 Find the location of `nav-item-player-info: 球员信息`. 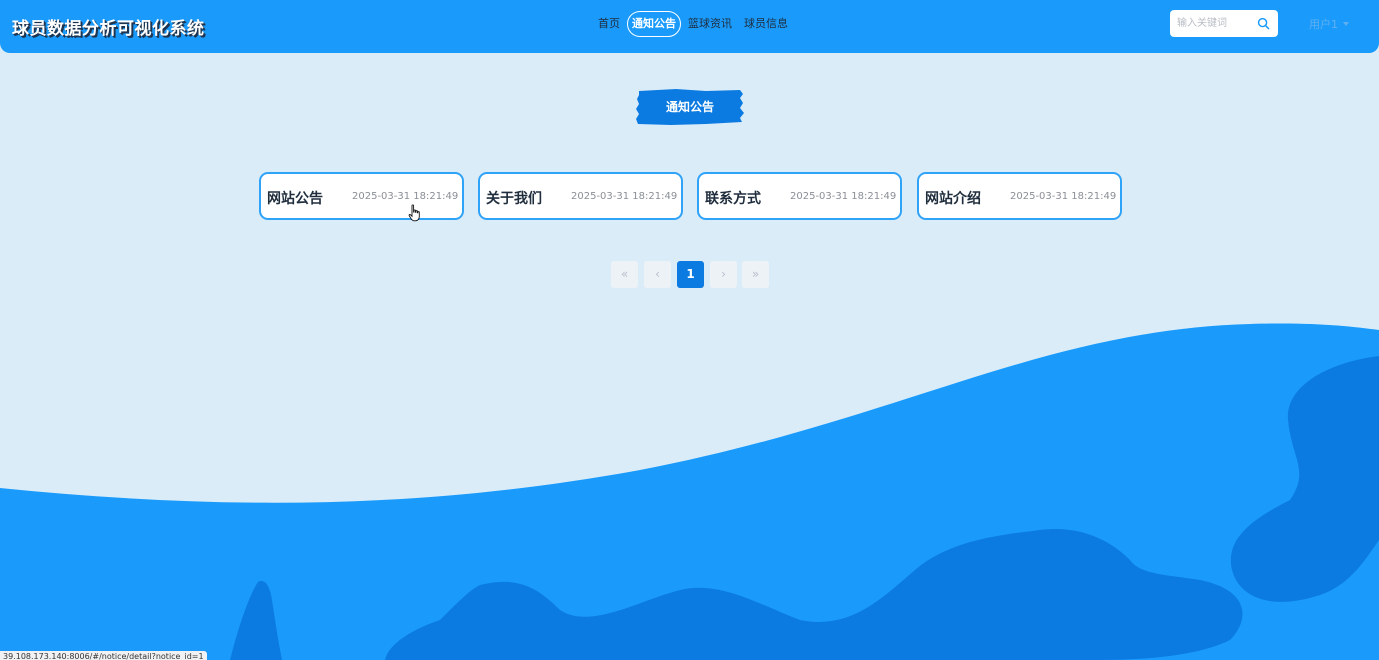

nav-item-player-info: 球员信息 is located at coordinates (766, 24).